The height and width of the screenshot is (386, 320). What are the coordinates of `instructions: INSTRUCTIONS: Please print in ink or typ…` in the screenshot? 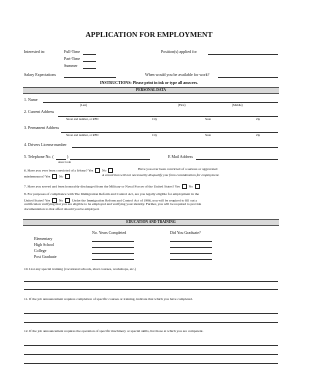 It's located at (149, 82).